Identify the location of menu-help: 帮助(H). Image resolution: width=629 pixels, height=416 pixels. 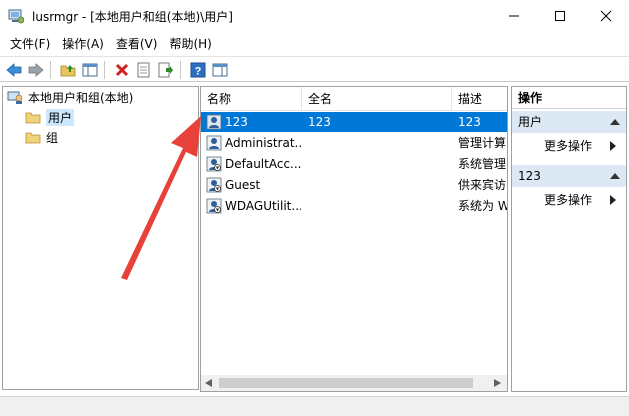
(190, 44).